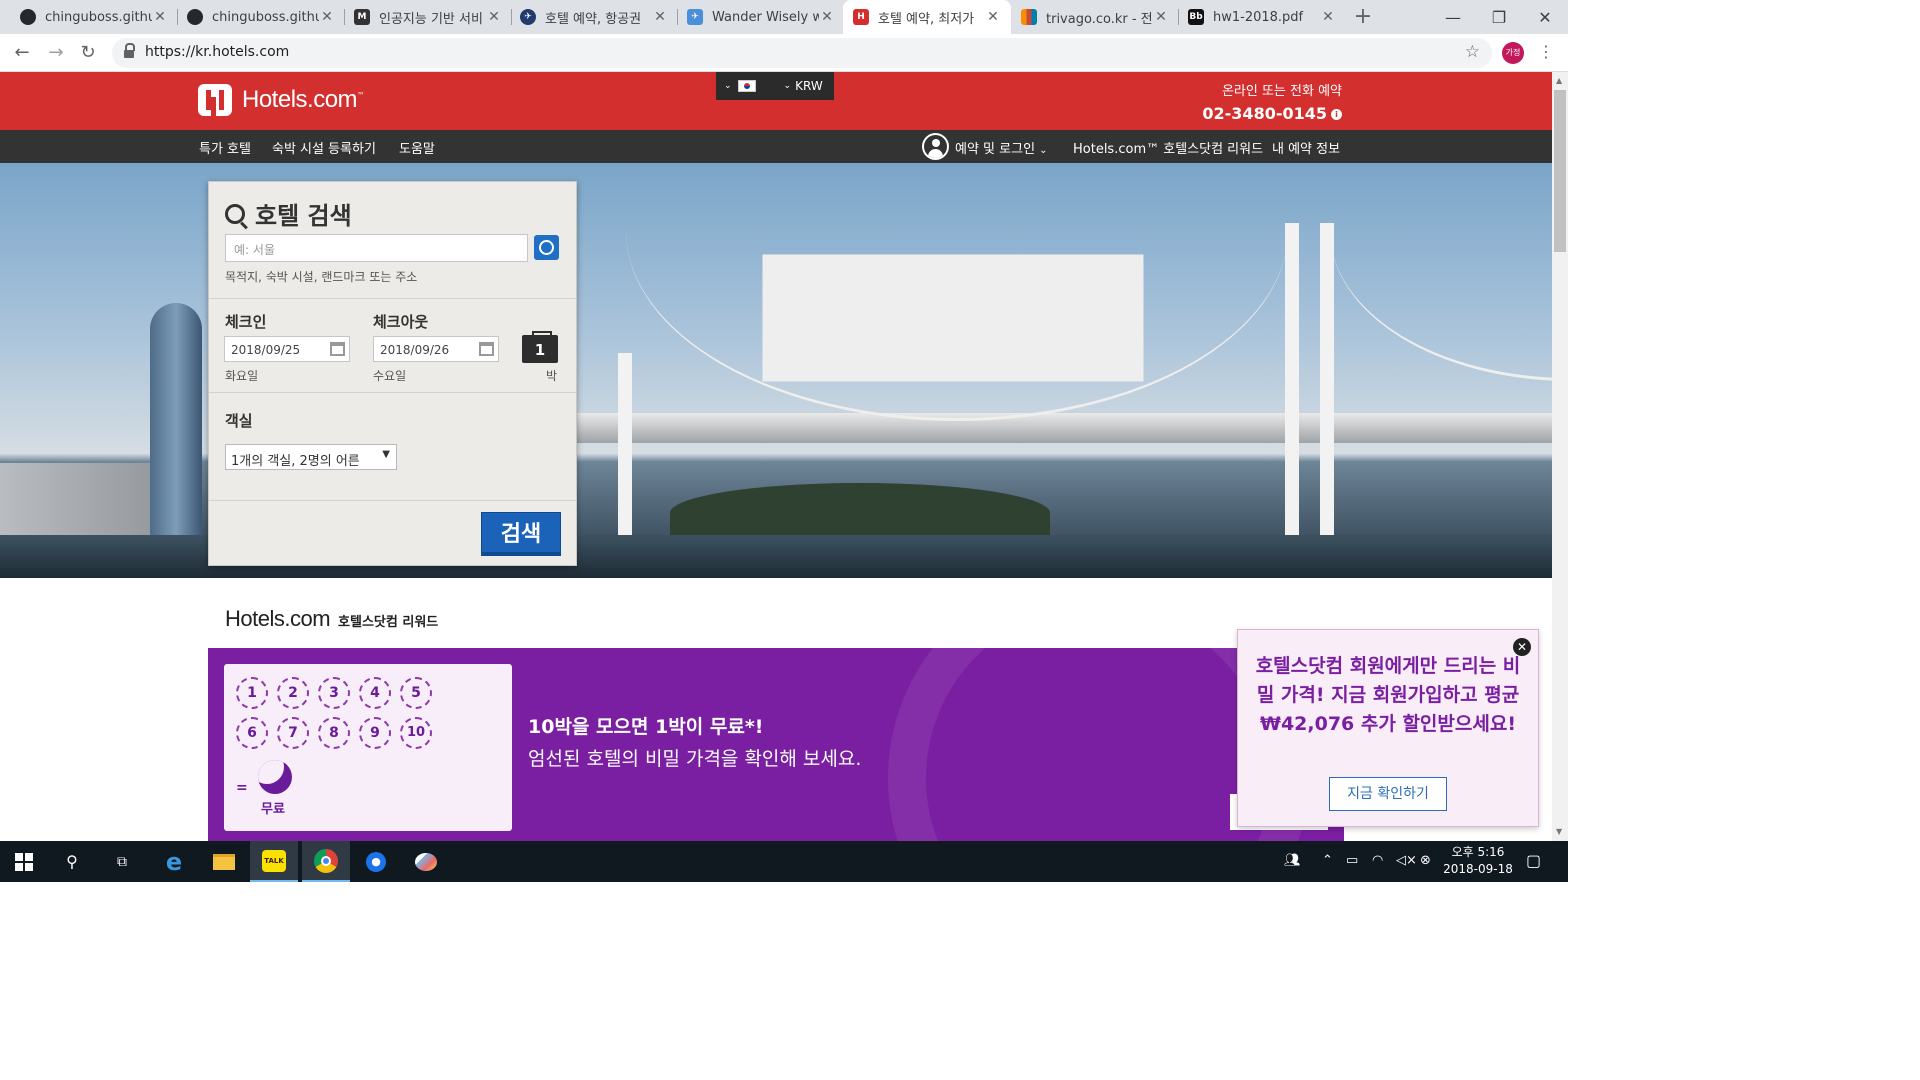  What do you see at coordinates (927, 17) in the screenshot?
I see `browser-tab-active: H 호텔 예약, 최저가 ✕` at bounding box center [927, 17].